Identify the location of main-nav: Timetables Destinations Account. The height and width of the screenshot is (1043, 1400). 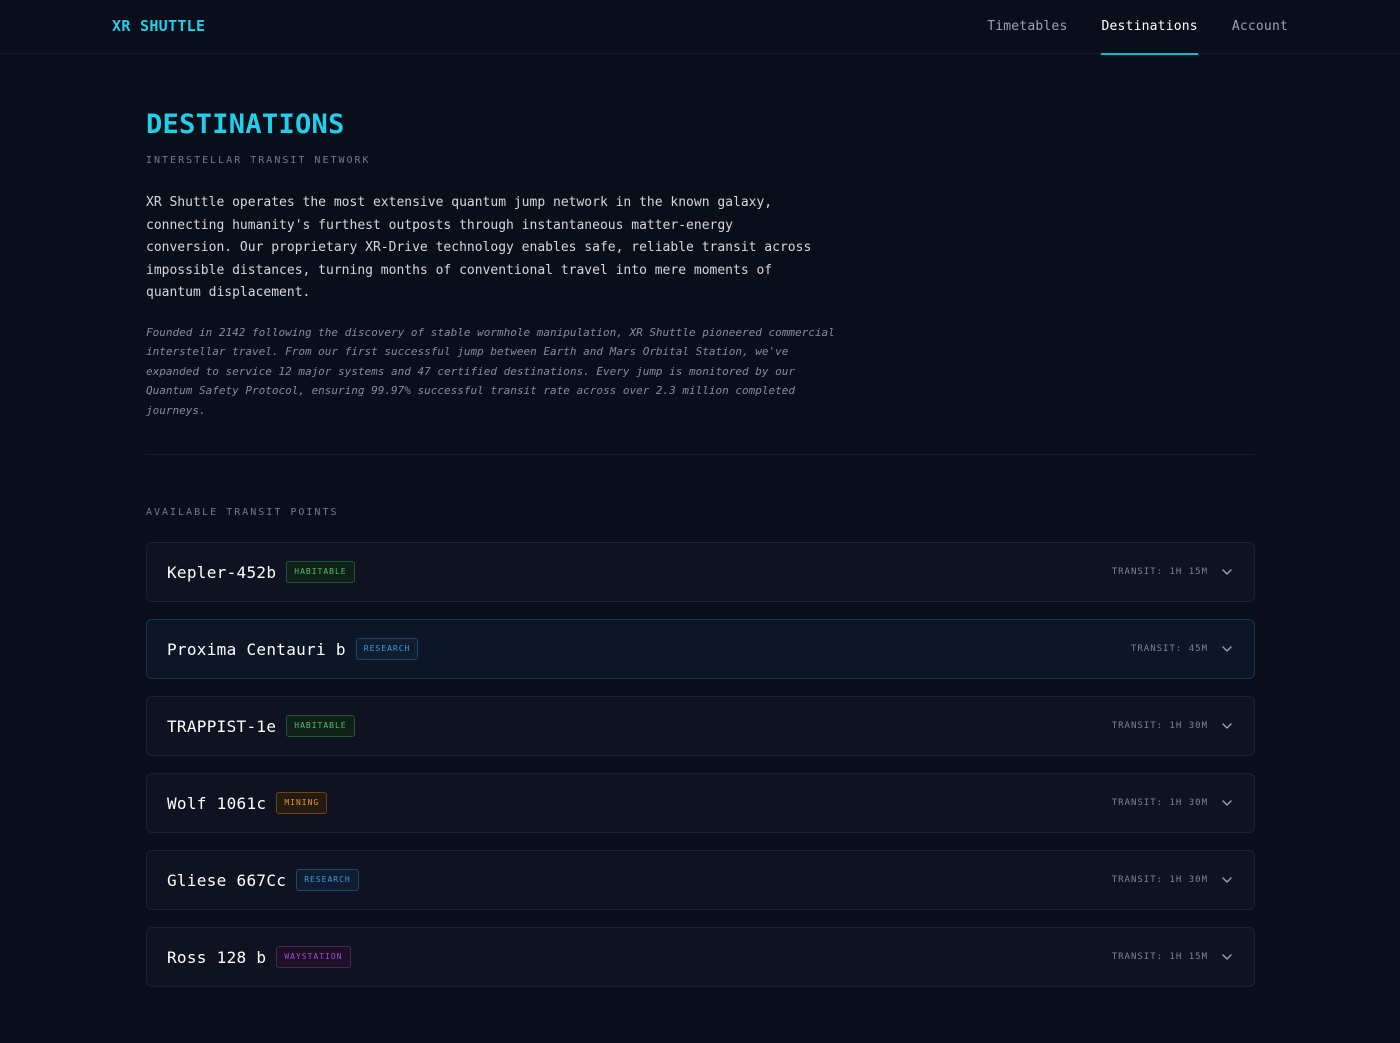
(1137, 27).